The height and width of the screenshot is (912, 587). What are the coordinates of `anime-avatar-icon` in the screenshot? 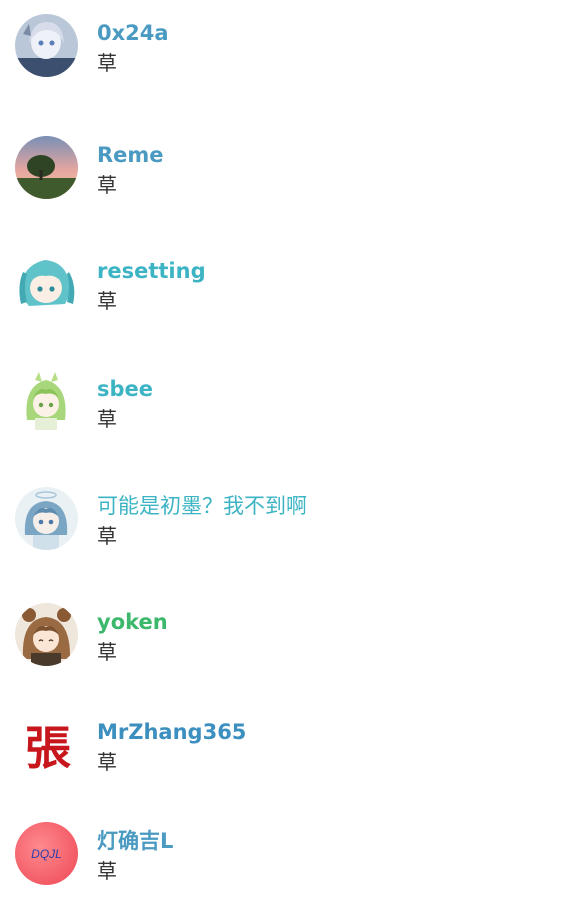 It's located at (46, 45).